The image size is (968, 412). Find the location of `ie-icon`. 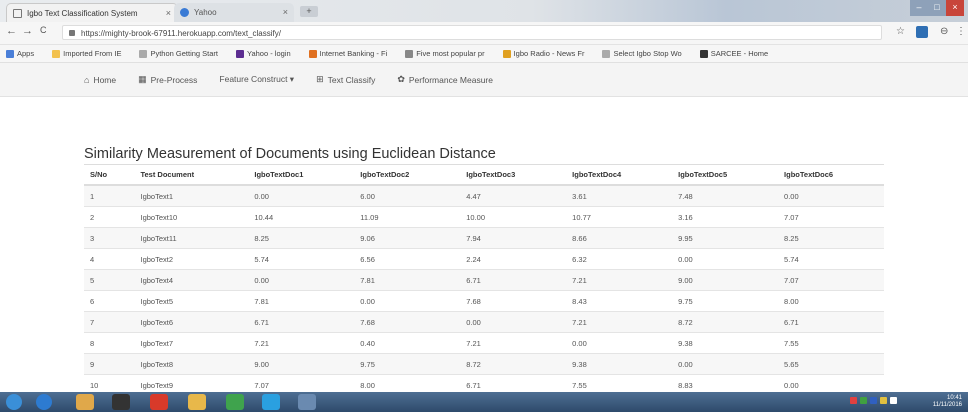

ie-icon is located at coordinates (44, 402).